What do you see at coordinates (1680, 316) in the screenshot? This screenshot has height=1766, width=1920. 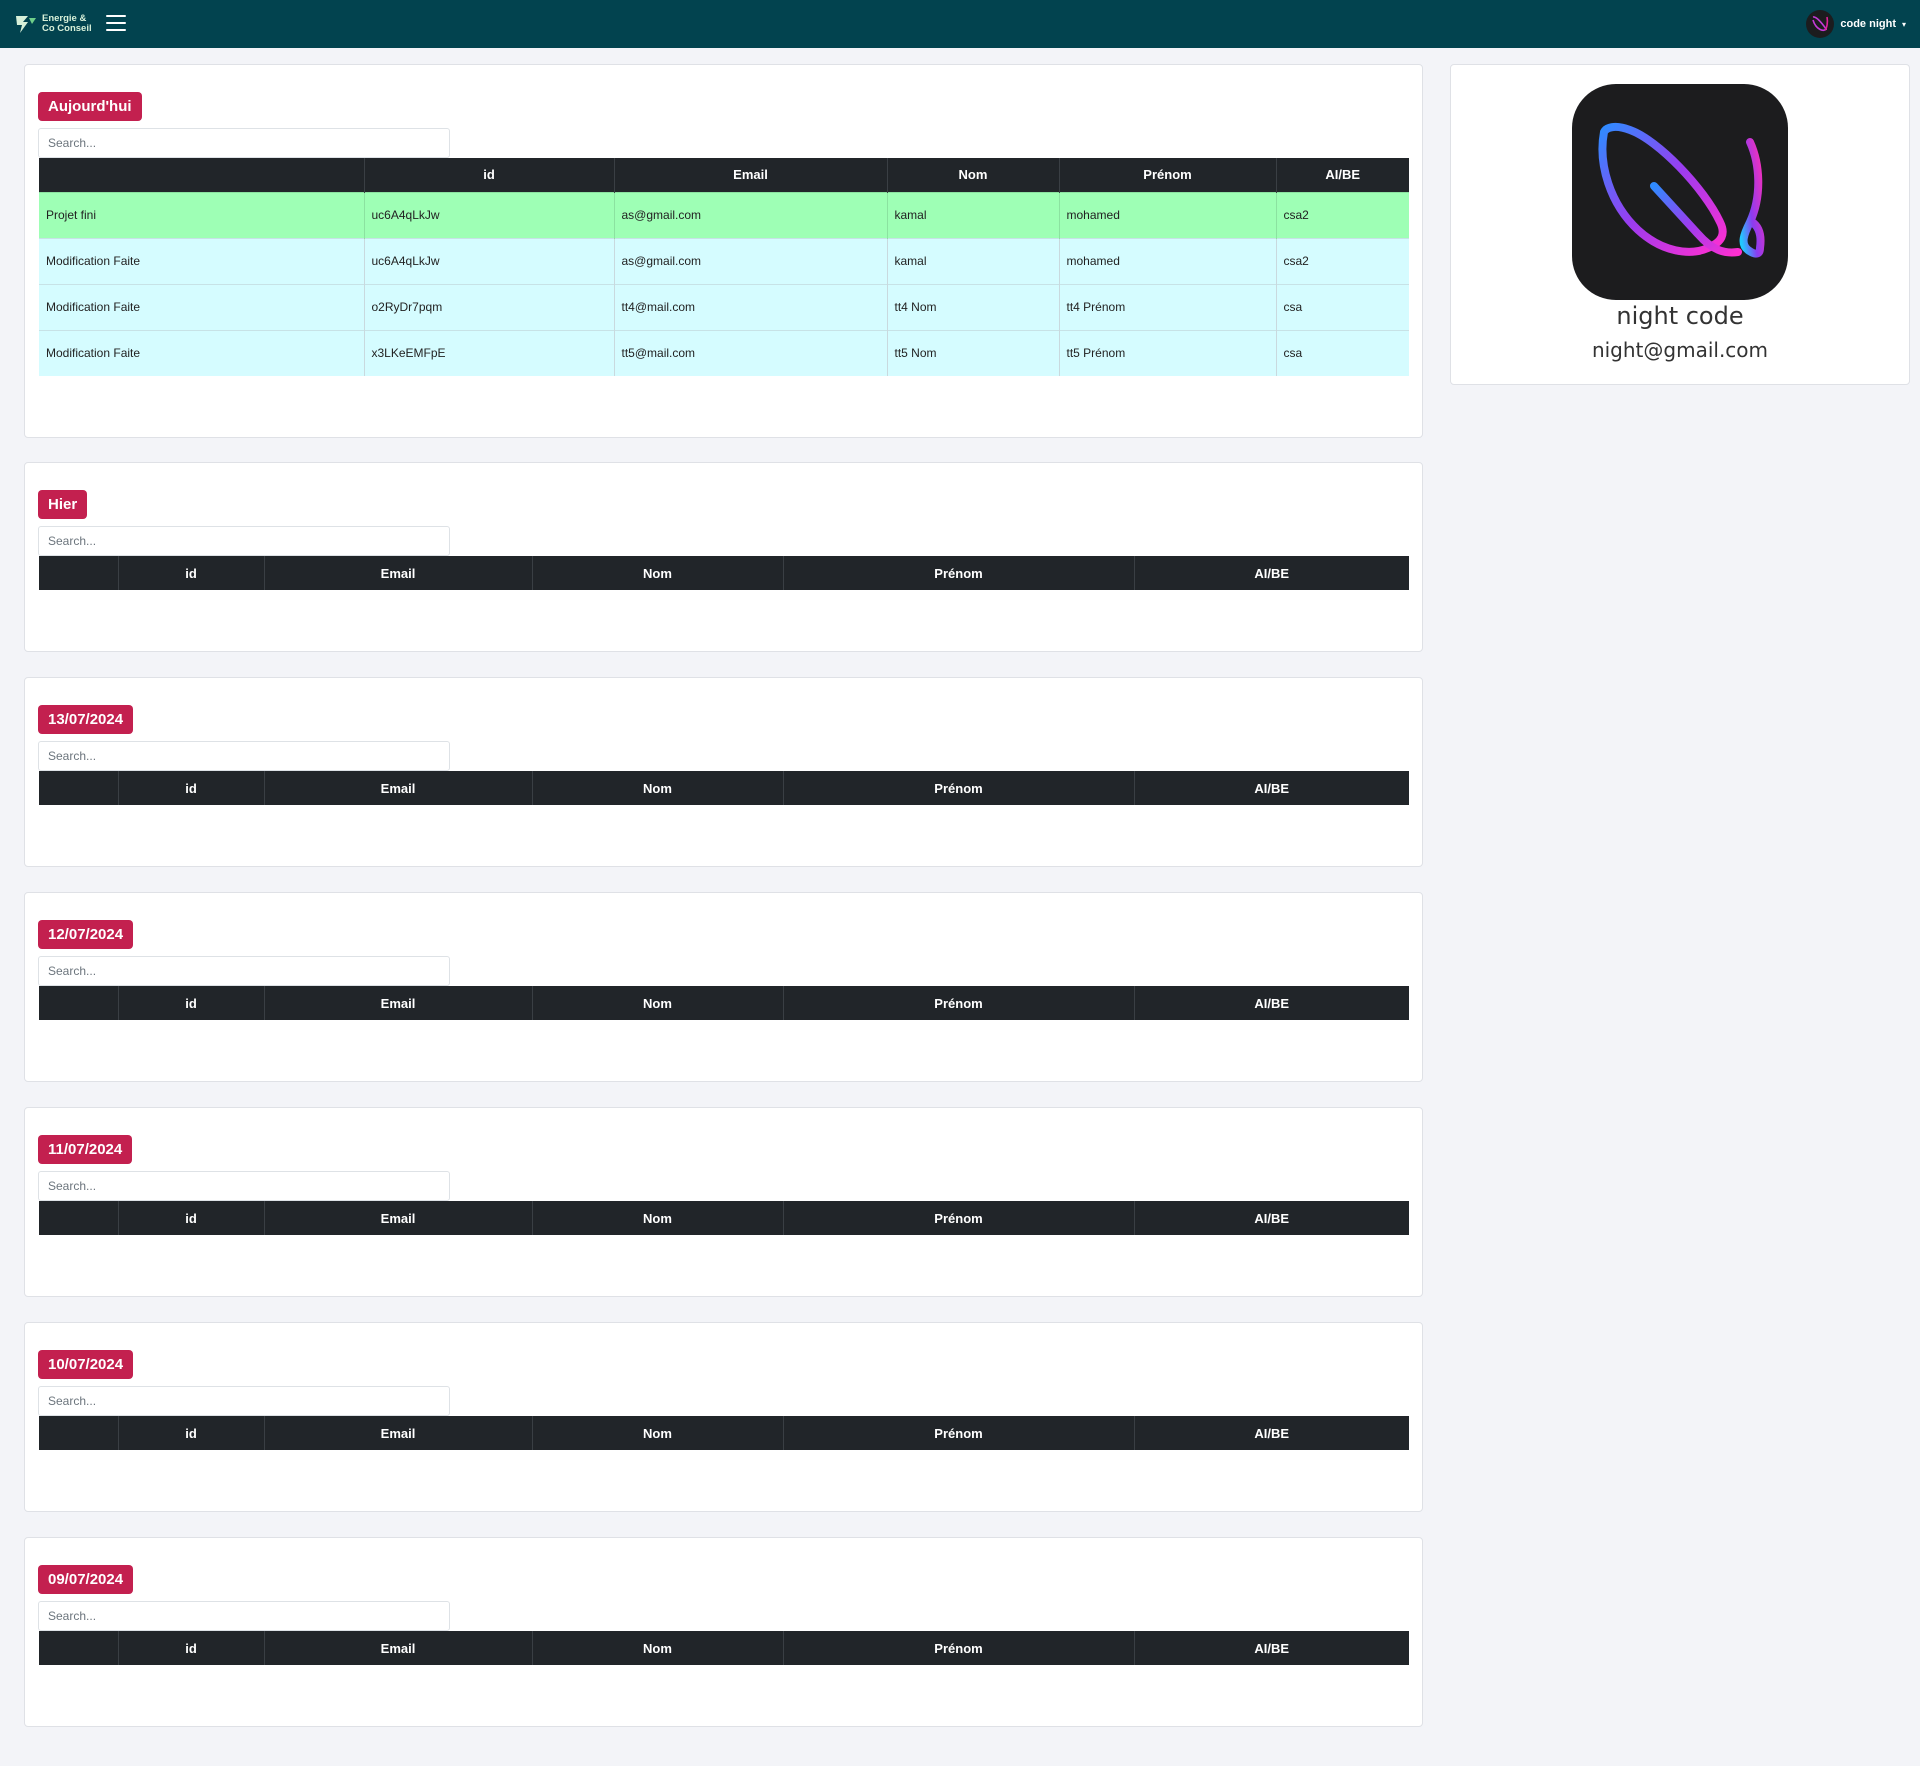 I see `profile-name: night code` at bounding box center [1680, 316].